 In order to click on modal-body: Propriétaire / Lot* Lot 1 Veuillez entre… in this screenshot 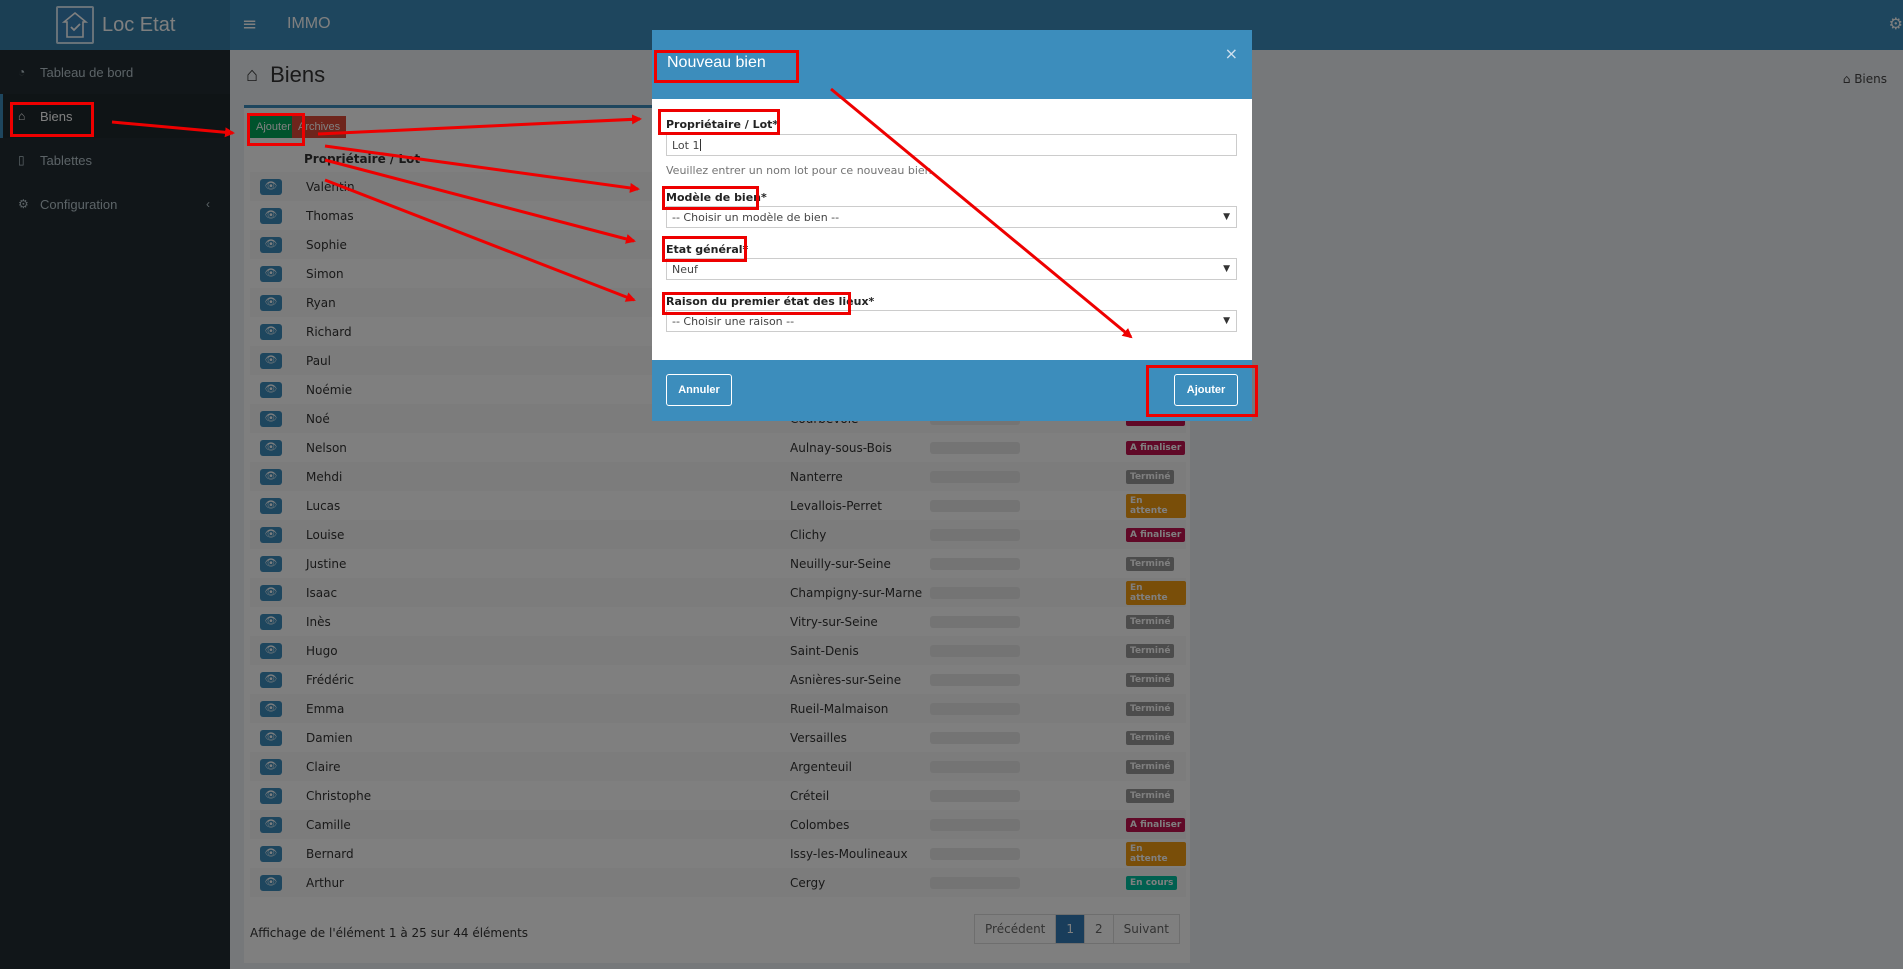, I will do `click(952, 229)`.